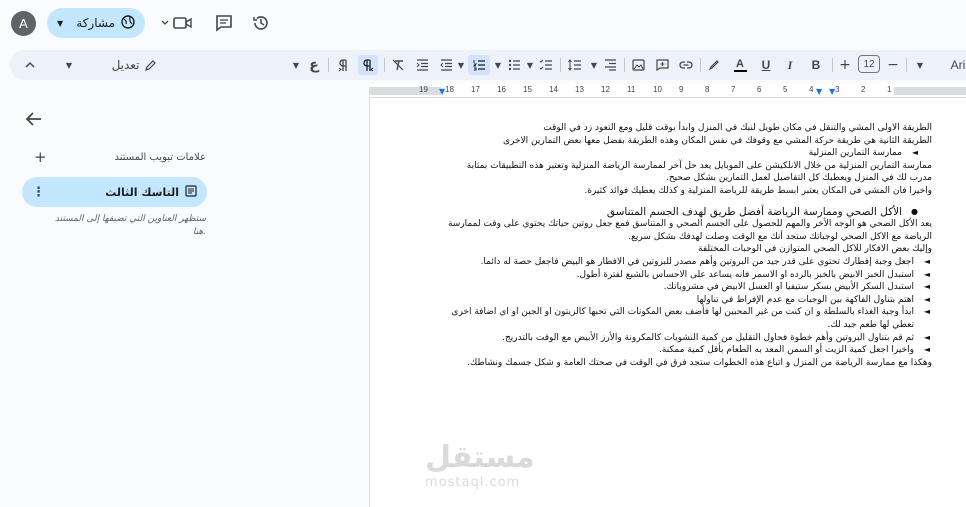 Image resolution: width=966 pixels, height=507 pixels. I want to click on font-family-select: Ari, so click(957, 65).